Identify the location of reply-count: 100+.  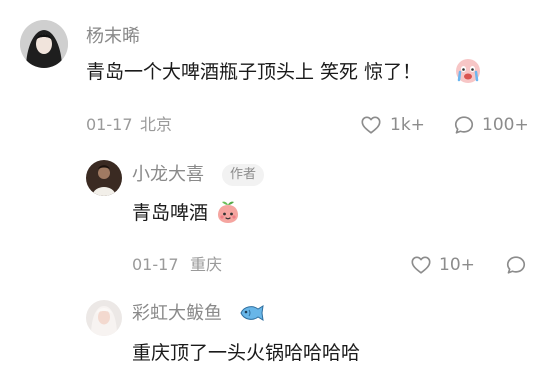
(505, 125).